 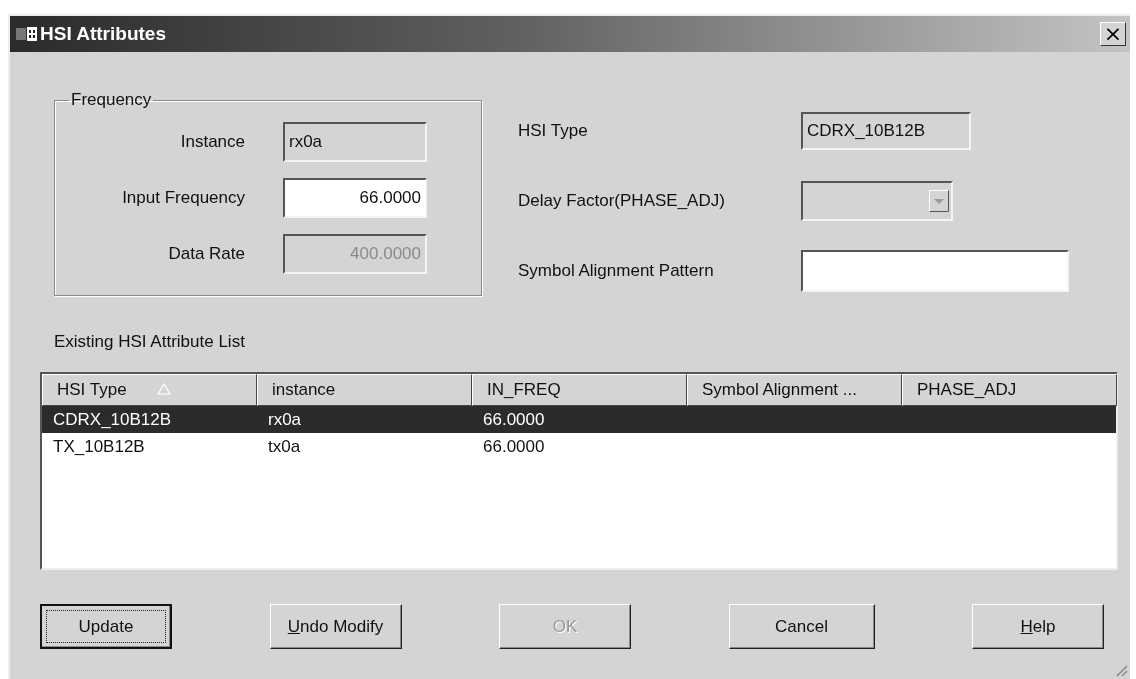 What do you see at coordinates (284, 446) in the screenshot?
I see `table-cell-text: tx0a` at bounding box center [284, 446].